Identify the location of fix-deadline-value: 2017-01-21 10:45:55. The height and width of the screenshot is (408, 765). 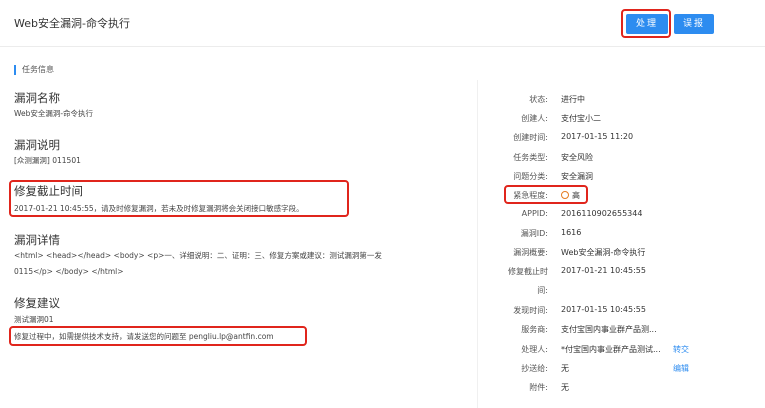
(603, 270).